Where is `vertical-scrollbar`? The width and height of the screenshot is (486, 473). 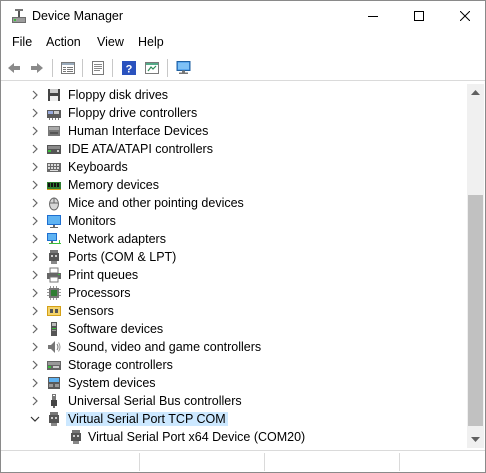
vertical-scrollbar is located at coordinates (475, 266).